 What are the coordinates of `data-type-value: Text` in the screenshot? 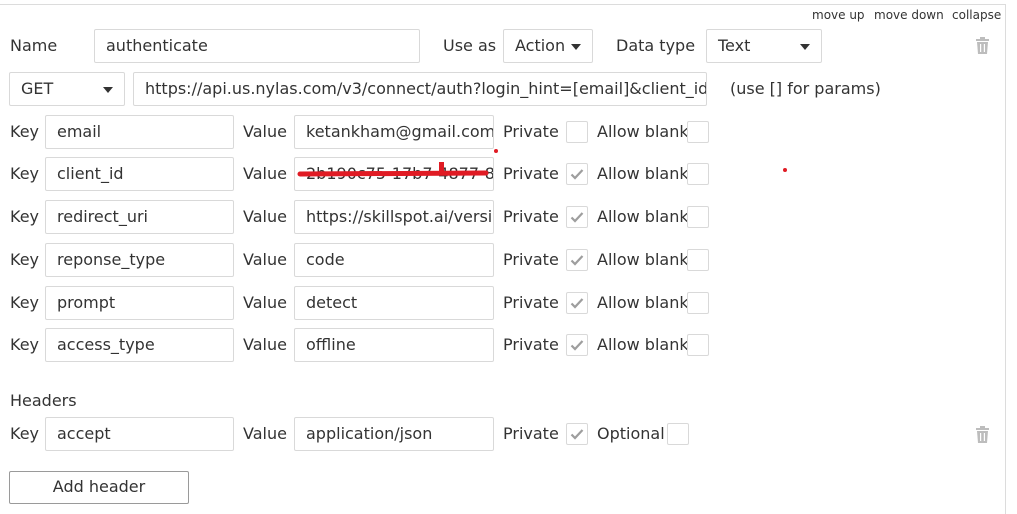 It's located at (734, 45).